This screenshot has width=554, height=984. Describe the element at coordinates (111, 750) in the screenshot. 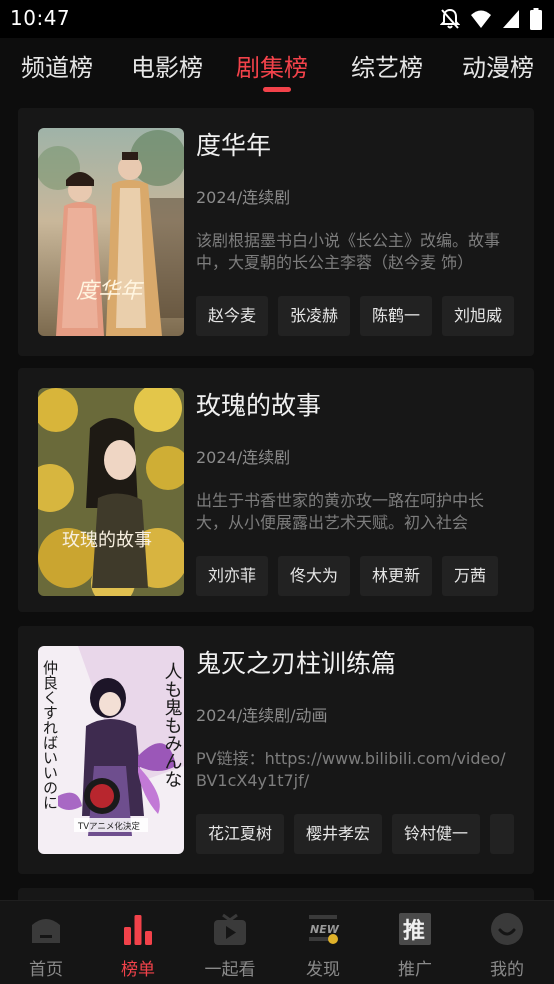

I see `poster-image: 人も鬼もみんな 仲良くすればいいのに TVアニメ化決定` at that location.